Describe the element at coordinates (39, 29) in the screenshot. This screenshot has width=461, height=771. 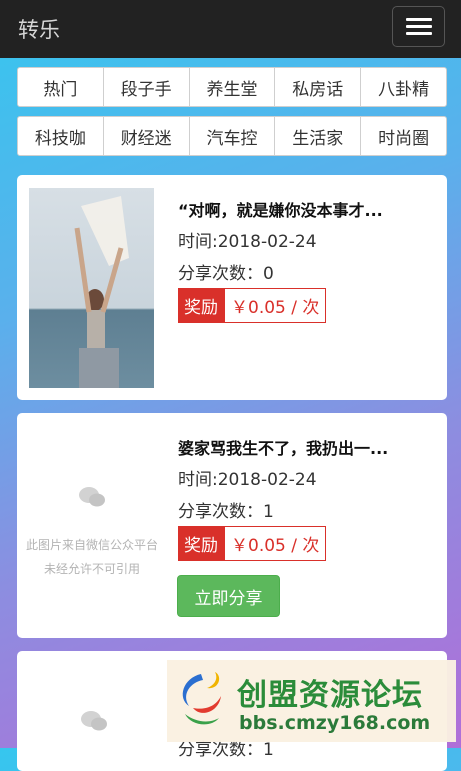
I see `app-title: 转乐` at that location.